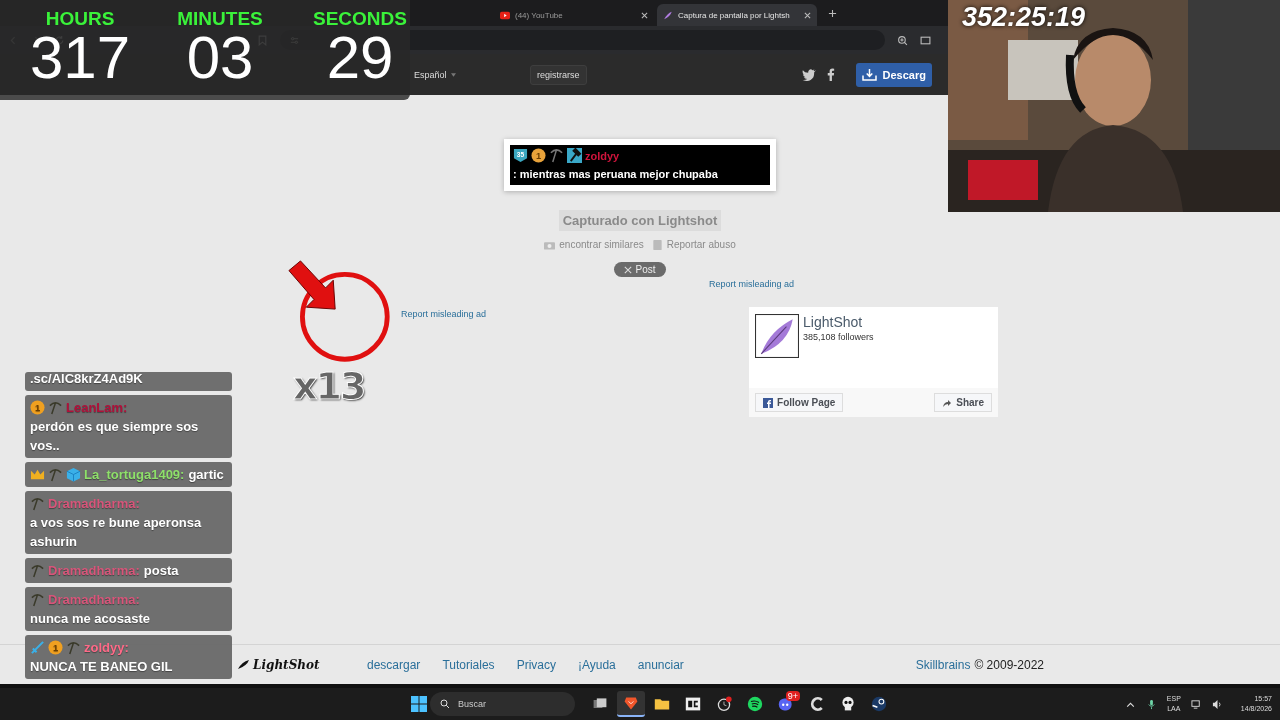 The height and width of the screenshot is (720, 1280). I want to click on stream-uptime: 352:25:19, so click(1024, 17).